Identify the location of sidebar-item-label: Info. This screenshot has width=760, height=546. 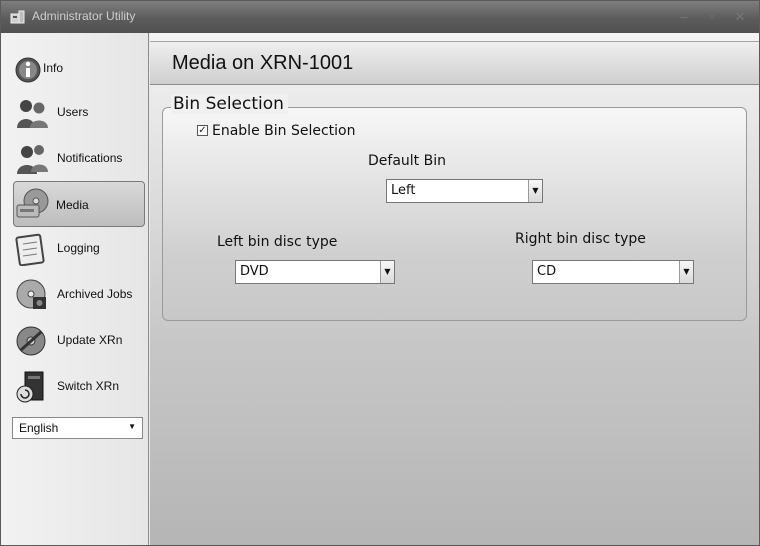
(53, 68).